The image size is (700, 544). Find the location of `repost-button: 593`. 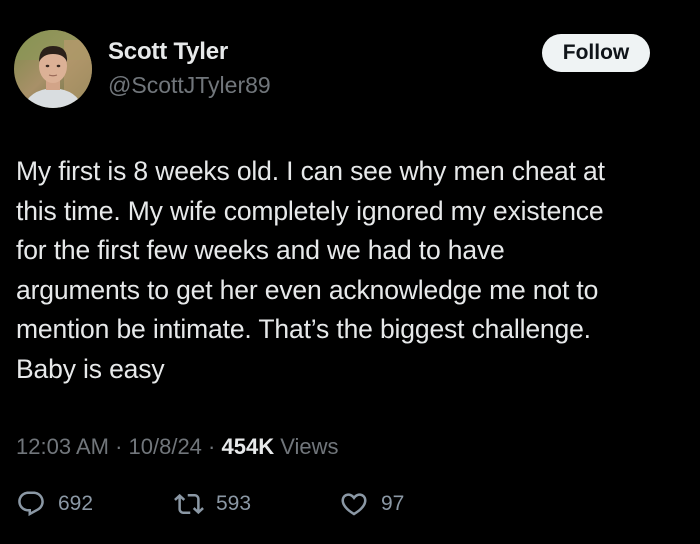

repost-button: 593 is located at coordinates (212, 504).